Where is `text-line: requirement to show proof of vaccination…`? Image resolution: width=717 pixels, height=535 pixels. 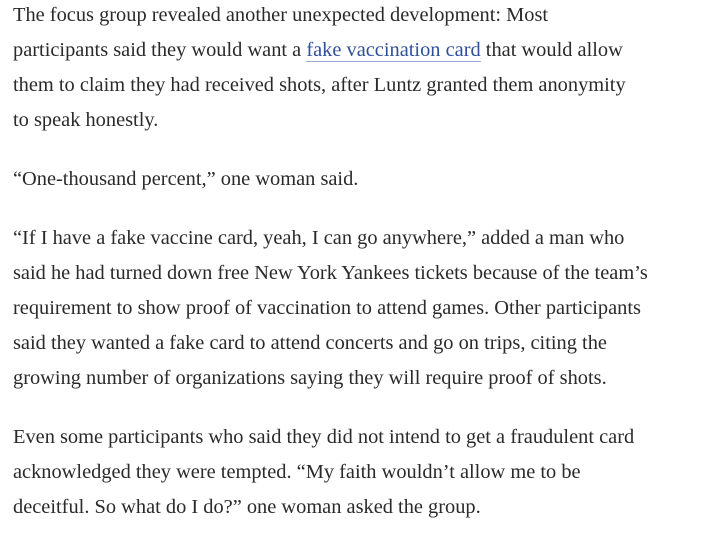 text-line: requirement to show proof of vaccination… is located at coordinates (327, 308).